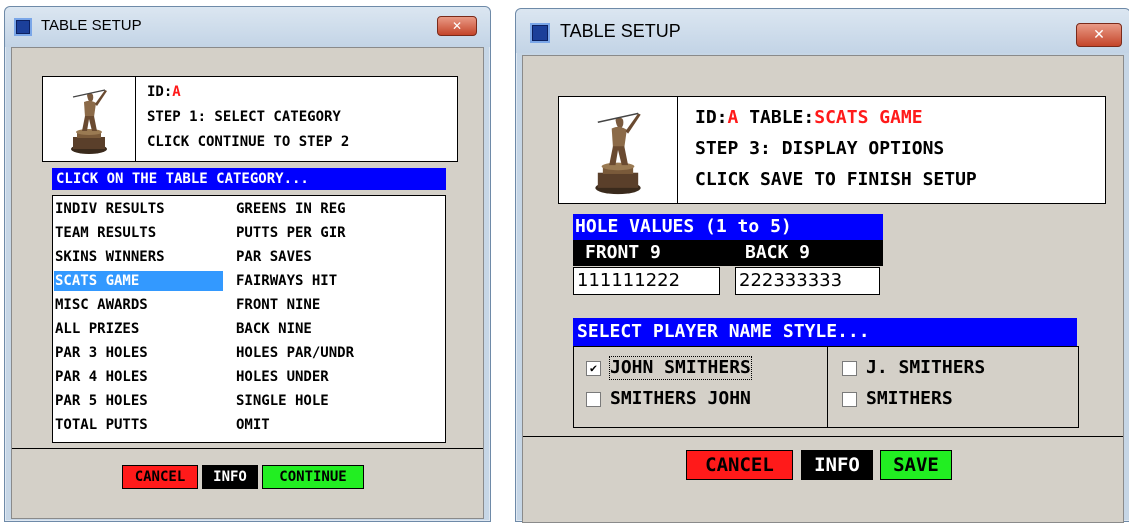 Image resolution: width=1129 pixels, height=523 pixels. I want to click on save-button: SAVE, so click(916, 465).